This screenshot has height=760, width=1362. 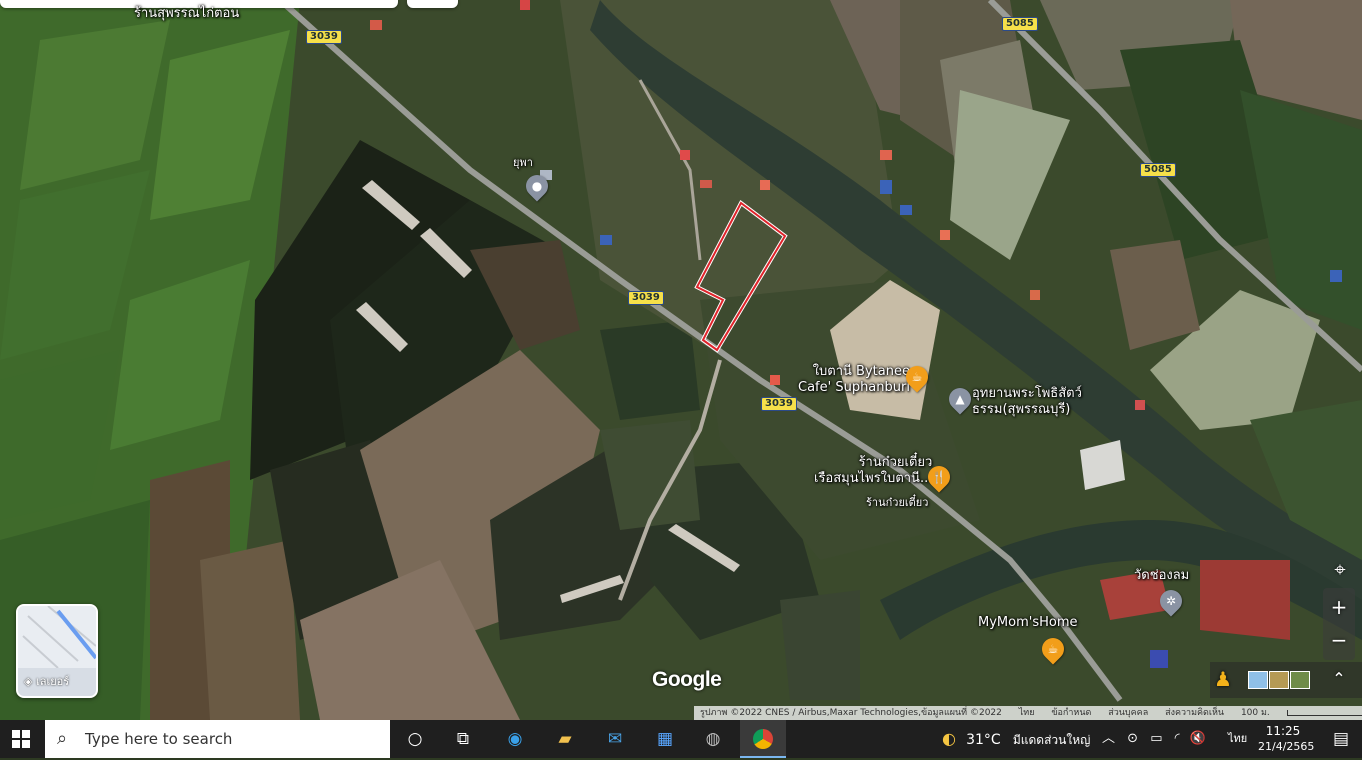 What do you see at coordinates (515, 739) in the screenshot?
I see `edge-icon: ◉` at bounding box center [515, 739].